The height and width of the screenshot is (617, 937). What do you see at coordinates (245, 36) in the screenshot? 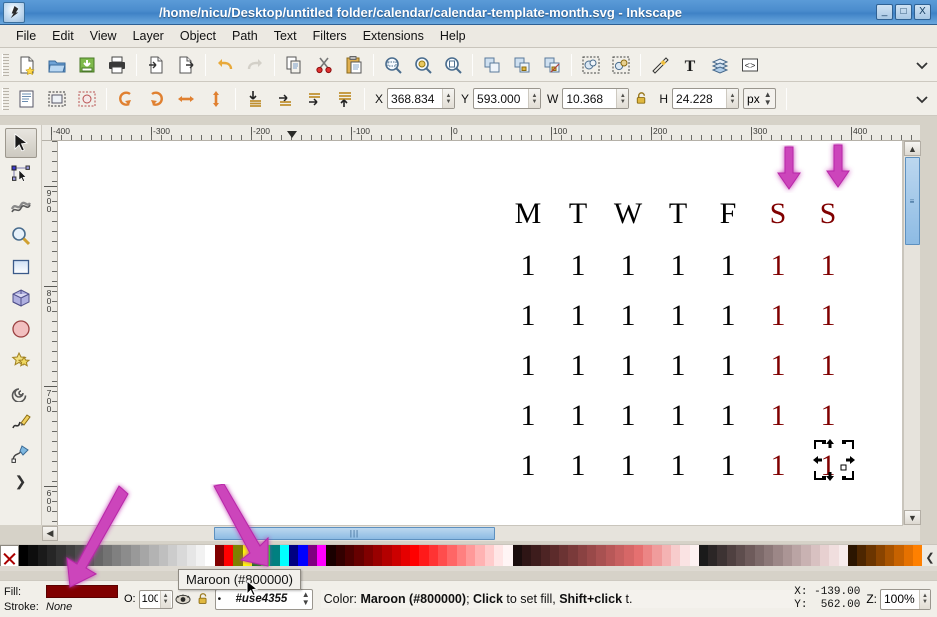
I see `menu-path: Path` at bounding box center [245, 36].